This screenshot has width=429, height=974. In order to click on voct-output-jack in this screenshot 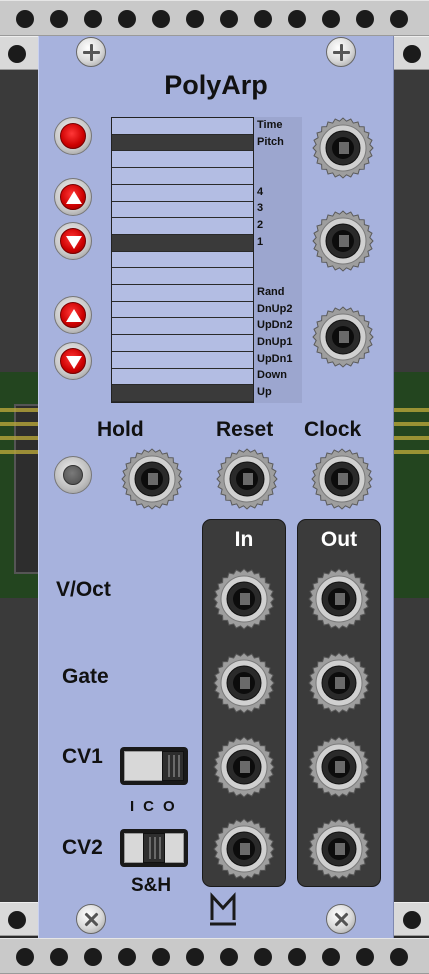, I will do `click(339, 599)`.